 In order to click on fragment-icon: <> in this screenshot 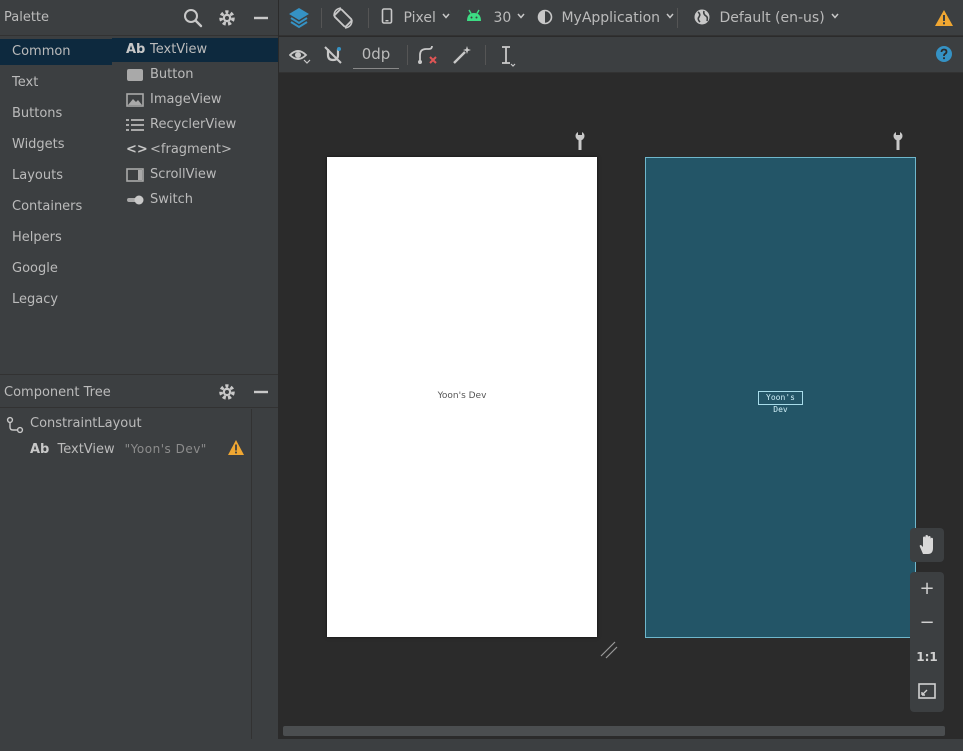, I will do `click(137, 149)`.